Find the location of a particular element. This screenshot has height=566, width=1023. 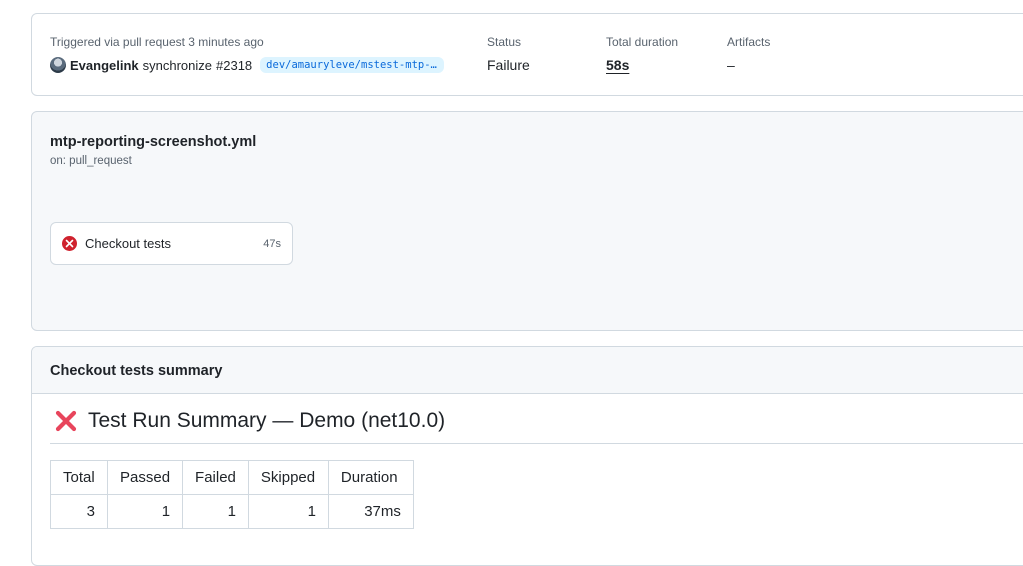

job-checkout-tests: Checkout tests 47s is located at coordinates (171, 243).